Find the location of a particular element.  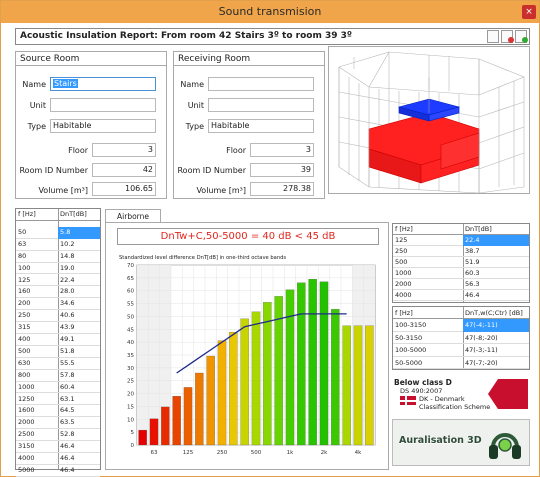

cell-value: 49.1 is located at coordinates (67, 339).